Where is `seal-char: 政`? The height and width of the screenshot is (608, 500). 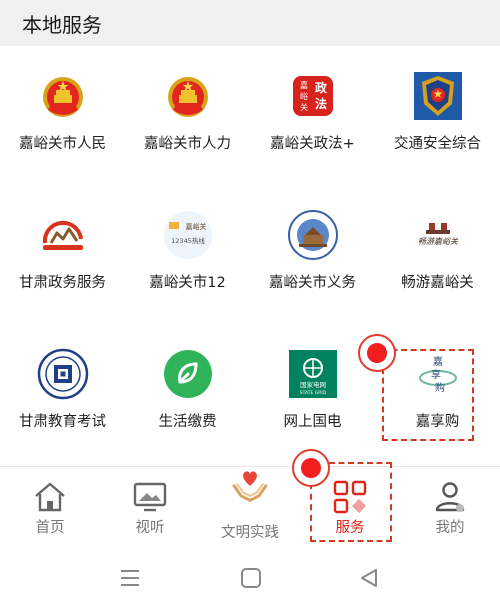
seal-char: 政 is located at coordinates (321, 87).